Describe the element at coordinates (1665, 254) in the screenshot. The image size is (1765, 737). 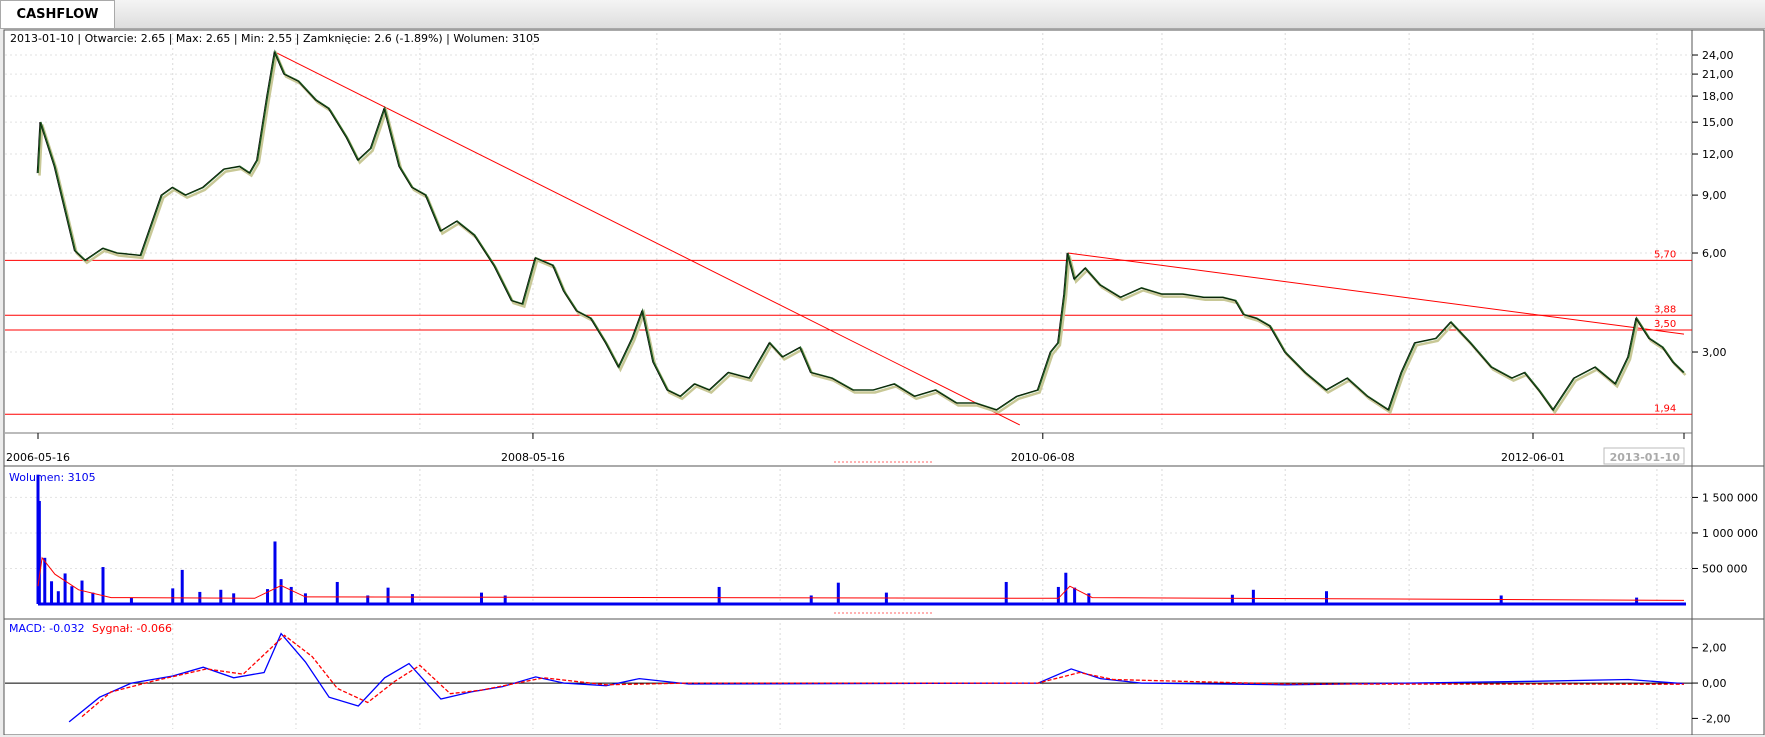
I see `level-label: 5,70` at that location.